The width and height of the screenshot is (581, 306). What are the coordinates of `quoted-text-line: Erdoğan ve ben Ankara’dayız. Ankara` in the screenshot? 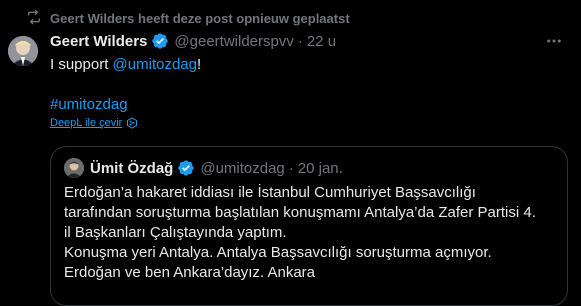 It's located at (190, 272).